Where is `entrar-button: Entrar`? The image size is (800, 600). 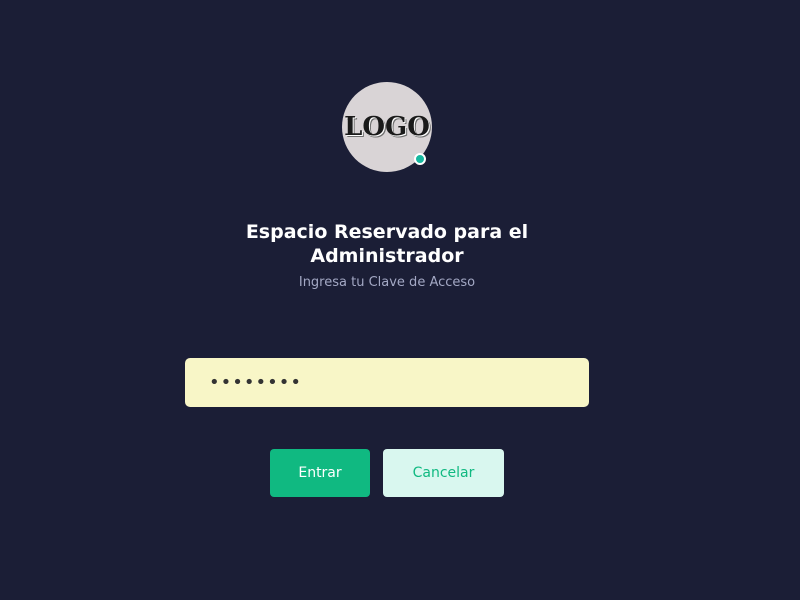
entrar-button: Entrar is located at coordinates (320, 473).